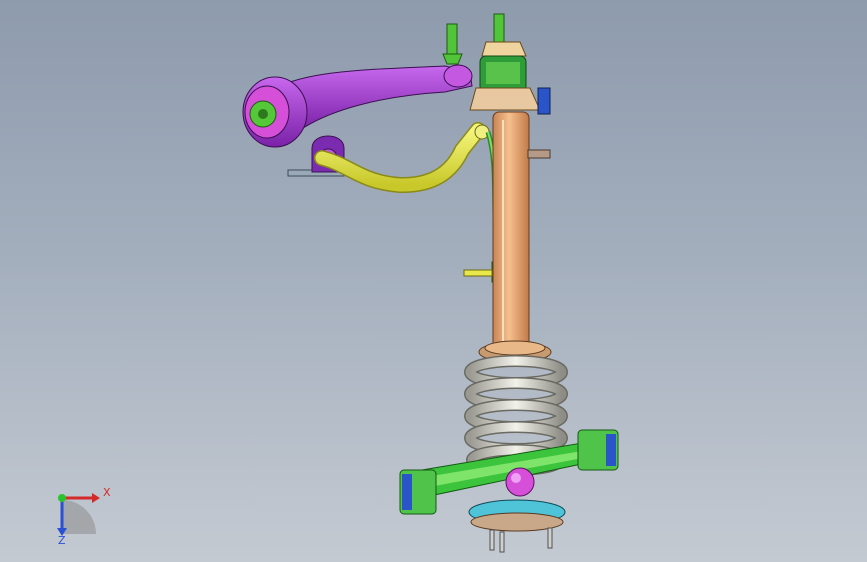  What do you see at coordinates (96, 498) in the screenshot?
I see `x-axis-arrowhead` at bounding box center [96, 498].